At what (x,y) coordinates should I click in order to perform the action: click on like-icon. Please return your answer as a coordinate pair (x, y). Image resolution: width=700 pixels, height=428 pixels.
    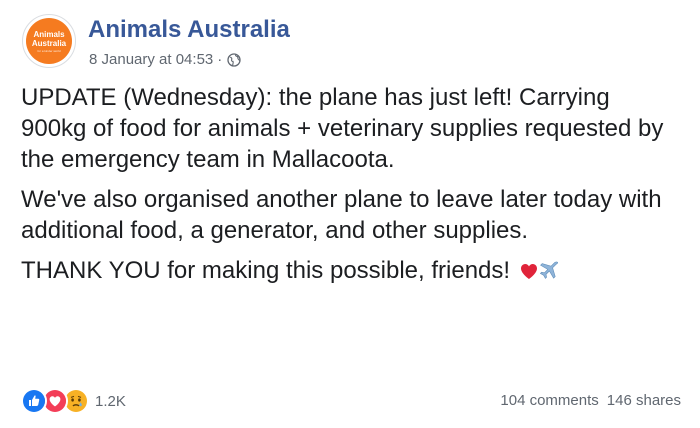
    Looking at the image, I should click on (34, 401).